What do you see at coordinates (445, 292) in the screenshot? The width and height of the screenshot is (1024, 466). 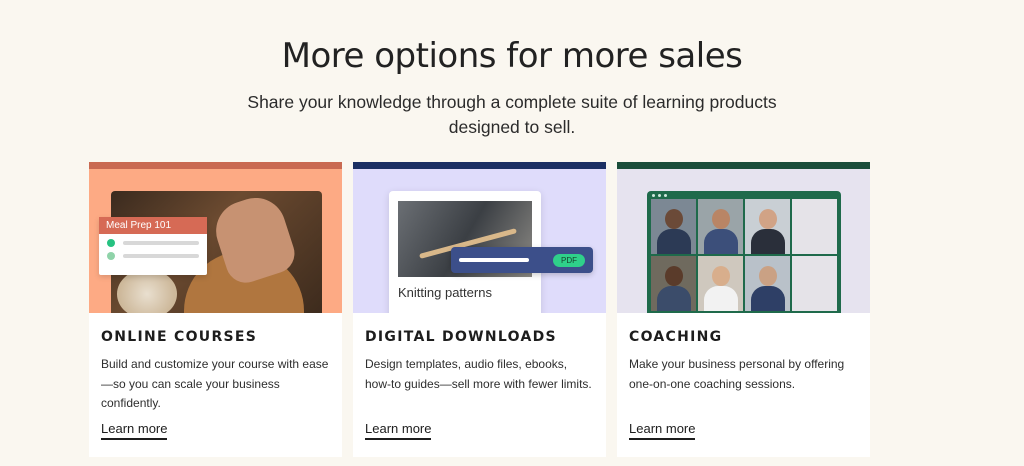 I see `sheet-label: Knitting patterns` at bounding box center [445, 292].